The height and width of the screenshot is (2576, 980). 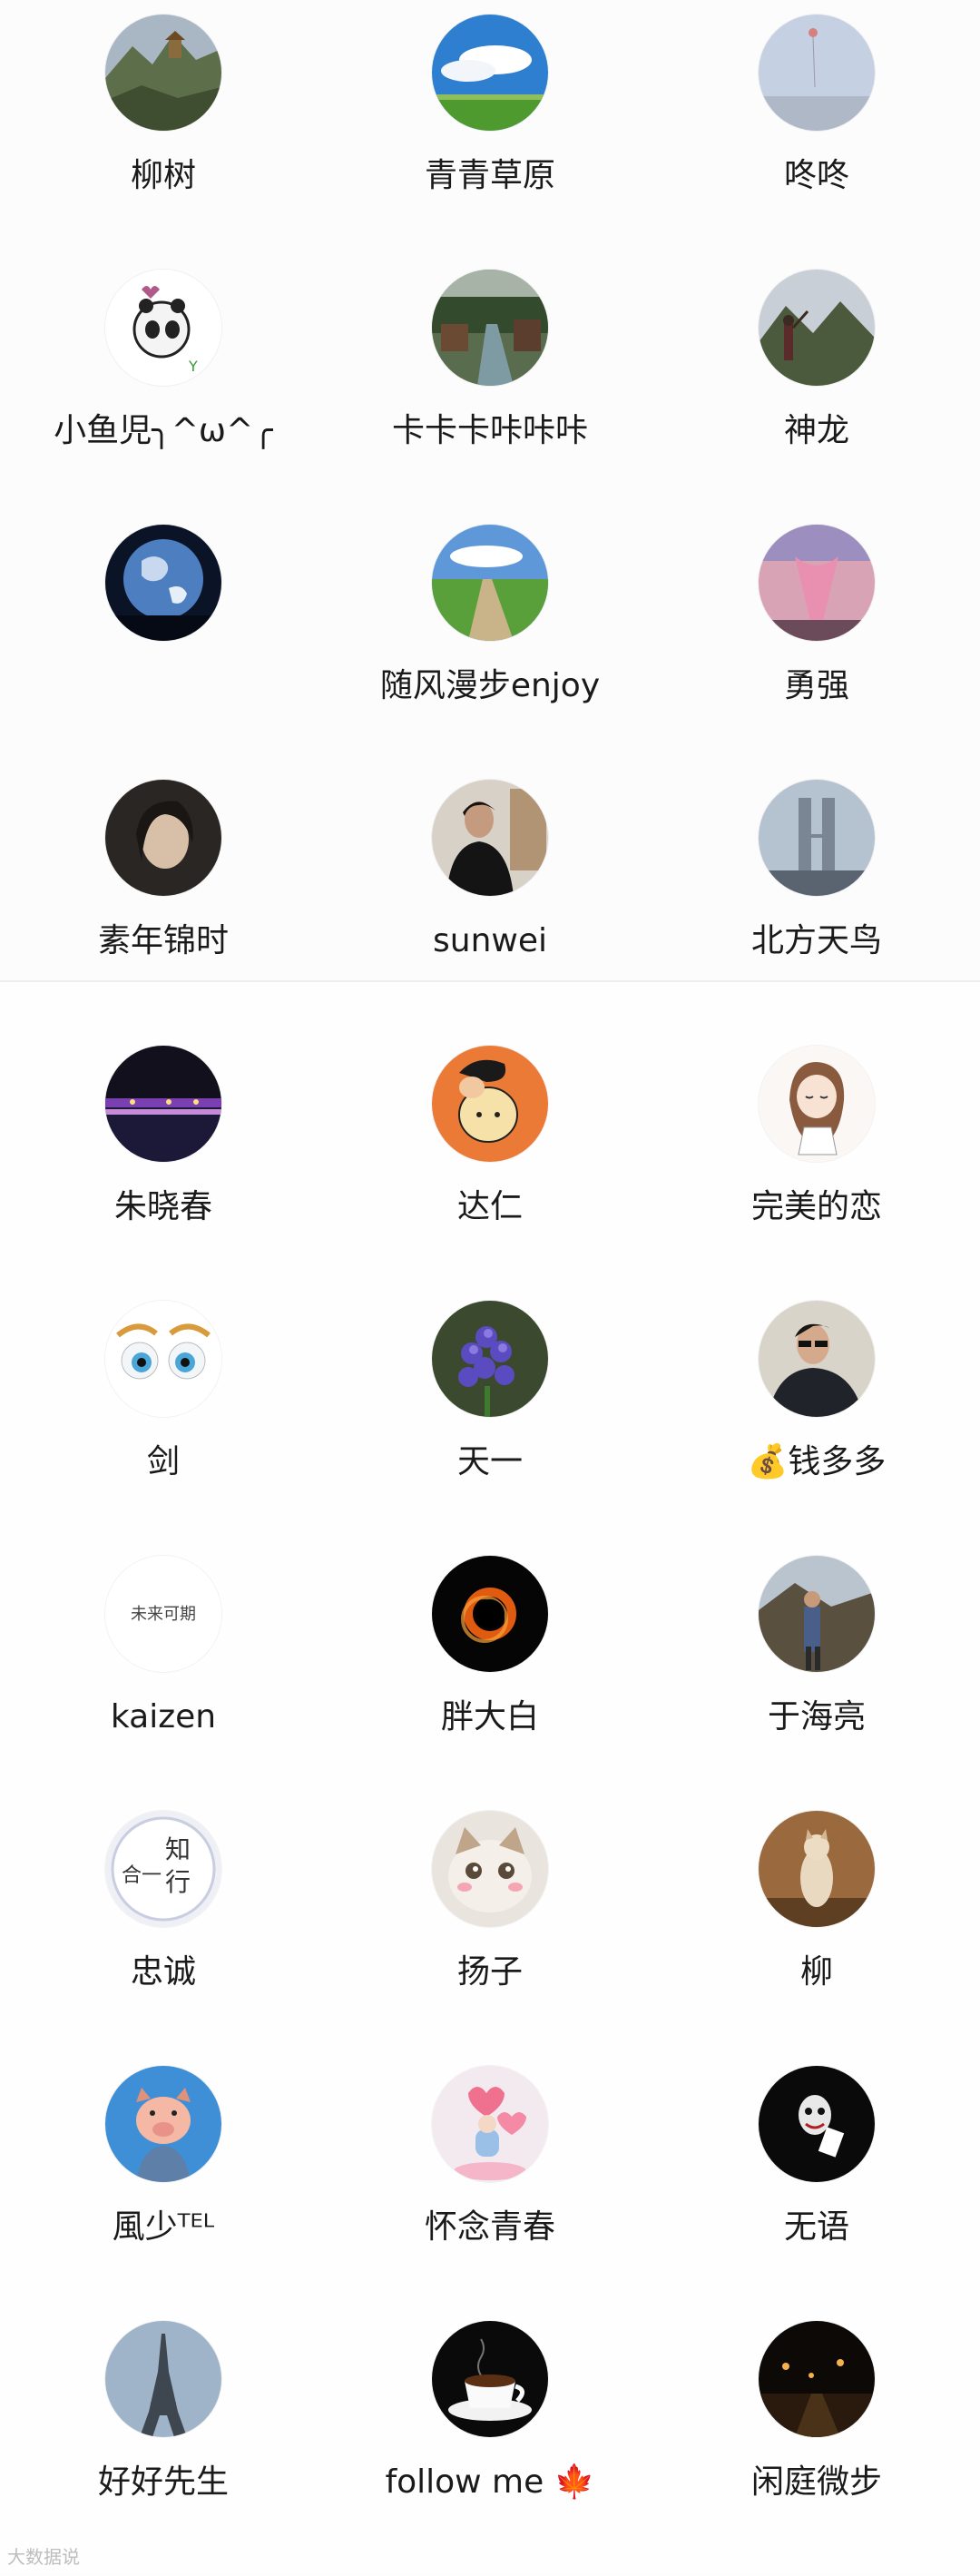 What do you see at coordinates (163, 1869) in the screenshot?
I see `calligraphy-seal-avatar-icon: 知 行 合一` at bounding box center [163, 1869].